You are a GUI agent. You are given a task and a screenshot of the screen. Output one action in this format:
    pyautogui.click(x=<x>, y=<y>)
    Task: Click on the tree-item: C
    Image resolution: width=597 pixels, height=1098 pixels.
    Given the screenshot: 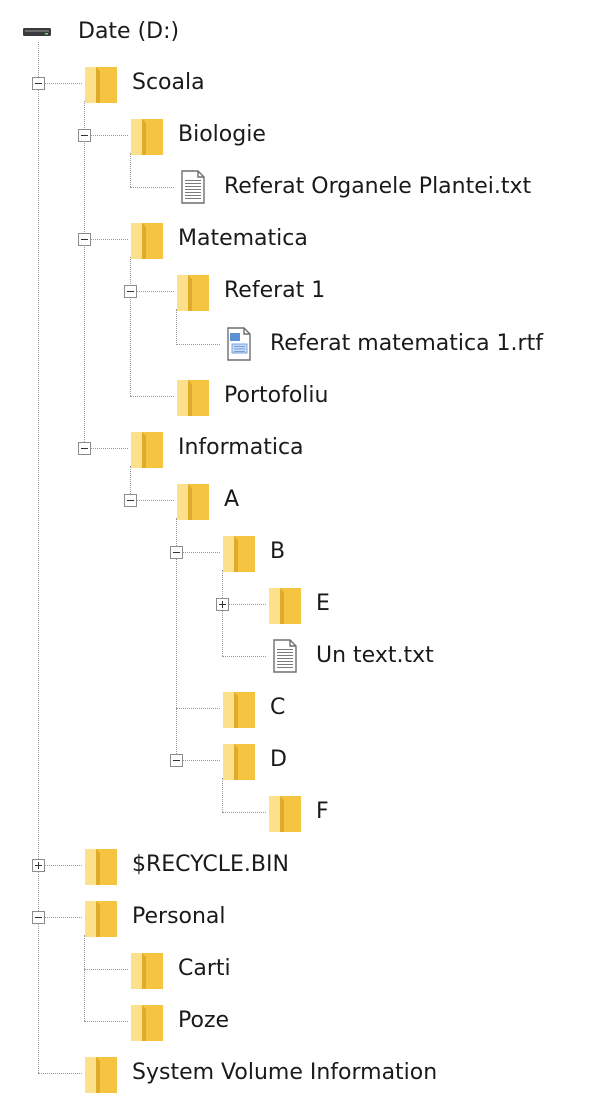 What is the action you would take?
    pyautogui.click(x=298, y=707)
    